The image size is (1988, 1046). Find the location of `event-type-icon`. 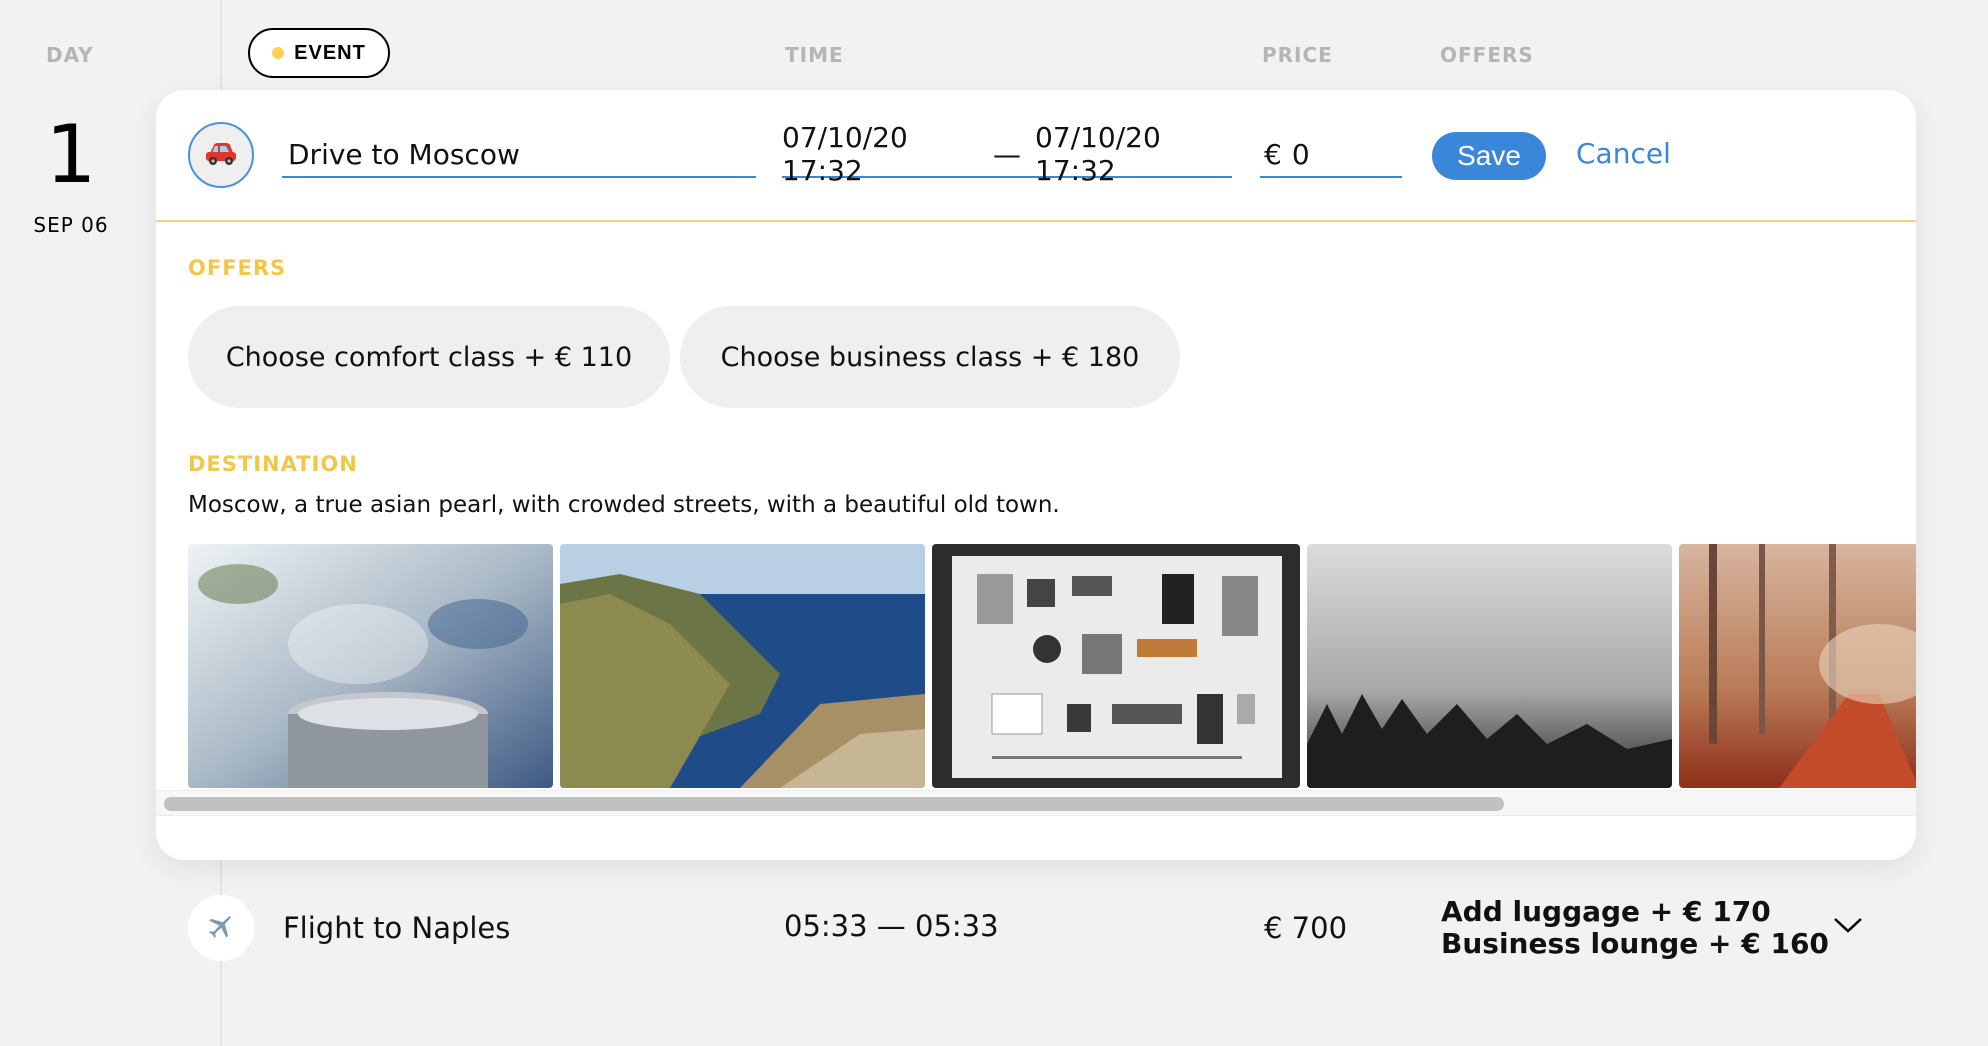

event-type-icon is located at coordinates (221, 928).